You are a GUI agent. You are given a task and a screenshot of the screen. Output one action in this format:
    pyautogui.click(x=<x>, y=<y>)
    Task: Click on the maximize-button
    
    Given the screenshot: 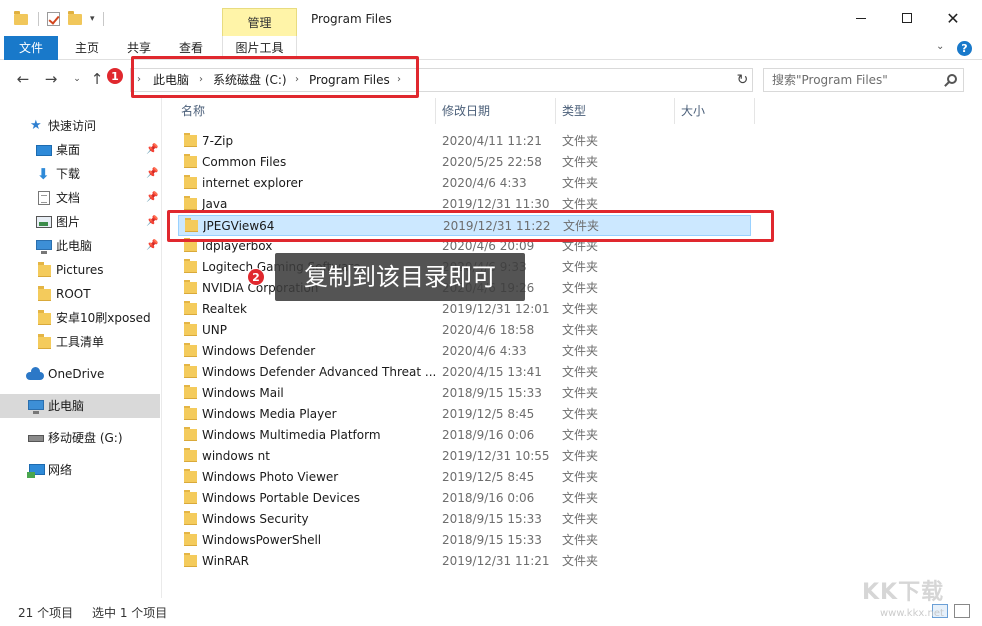 What is the action you would take?
    pyautogui.click(x=907, y=18)
    